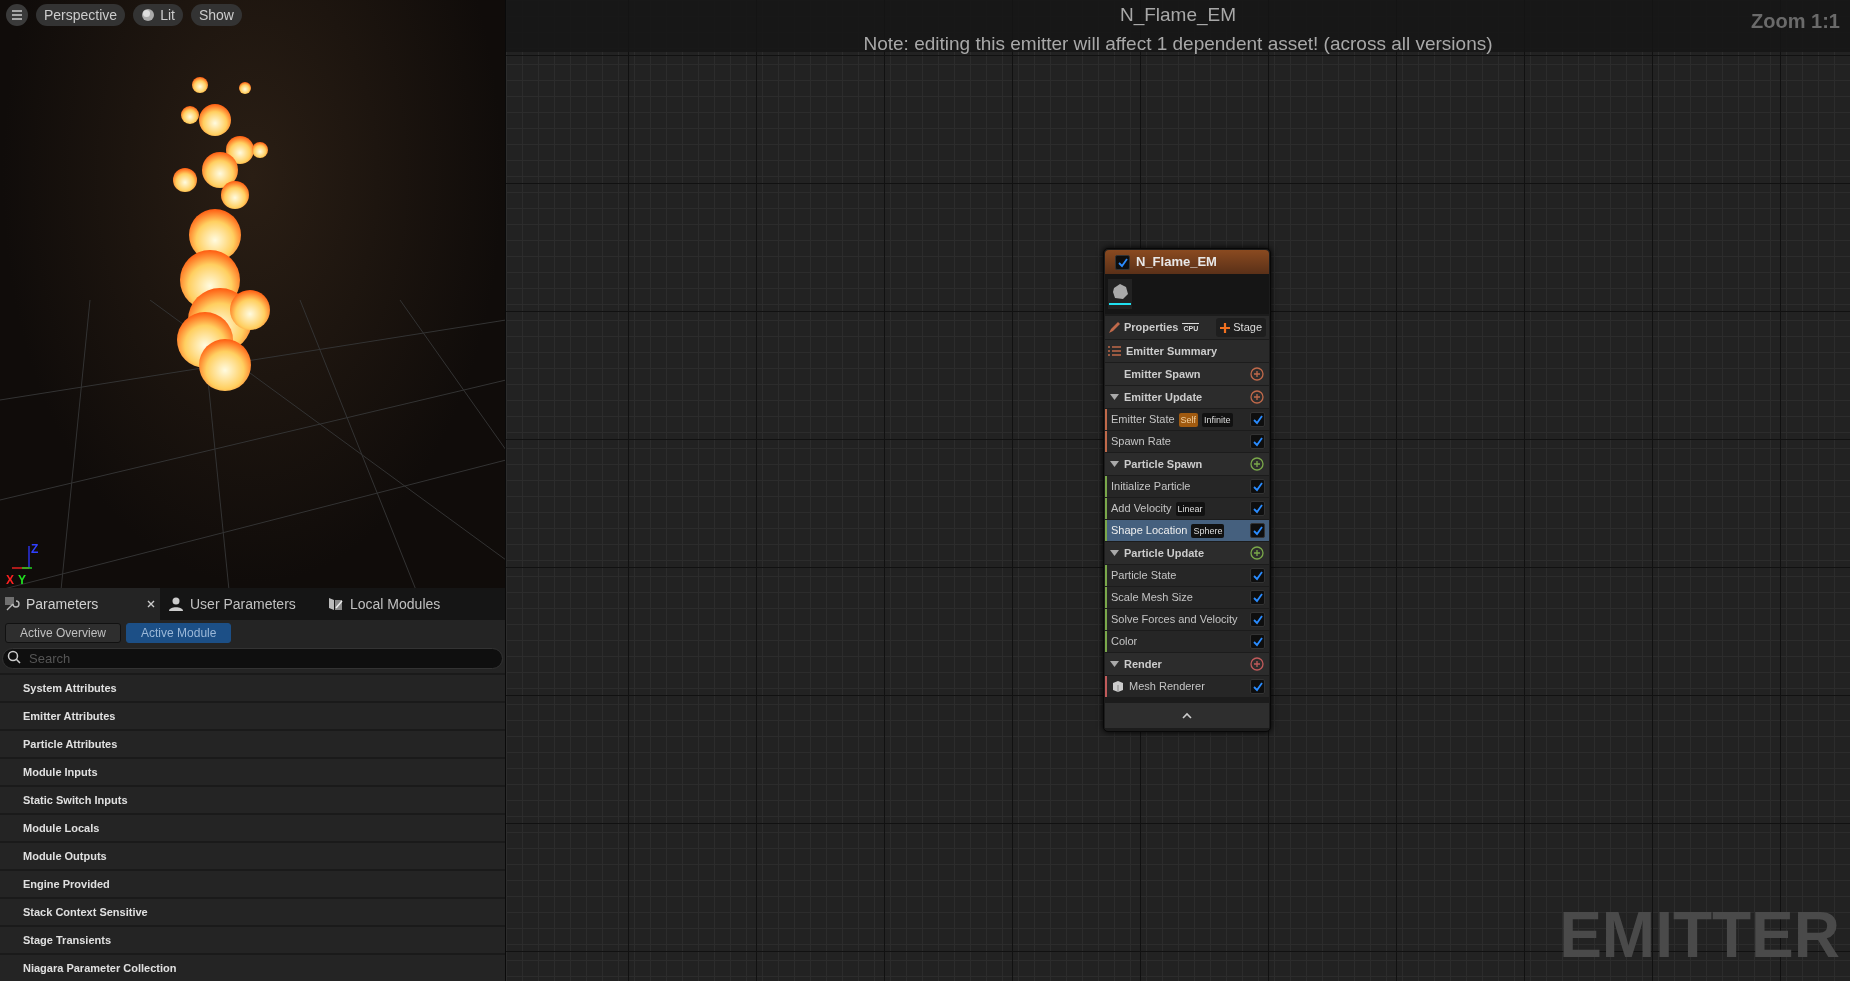 This screenshot has width=1850, height=981. What do you see at coordinates (1187, 397) in the screenshot?
I see `stage-header: Emitter Update` at bounding box center [1187, 397].